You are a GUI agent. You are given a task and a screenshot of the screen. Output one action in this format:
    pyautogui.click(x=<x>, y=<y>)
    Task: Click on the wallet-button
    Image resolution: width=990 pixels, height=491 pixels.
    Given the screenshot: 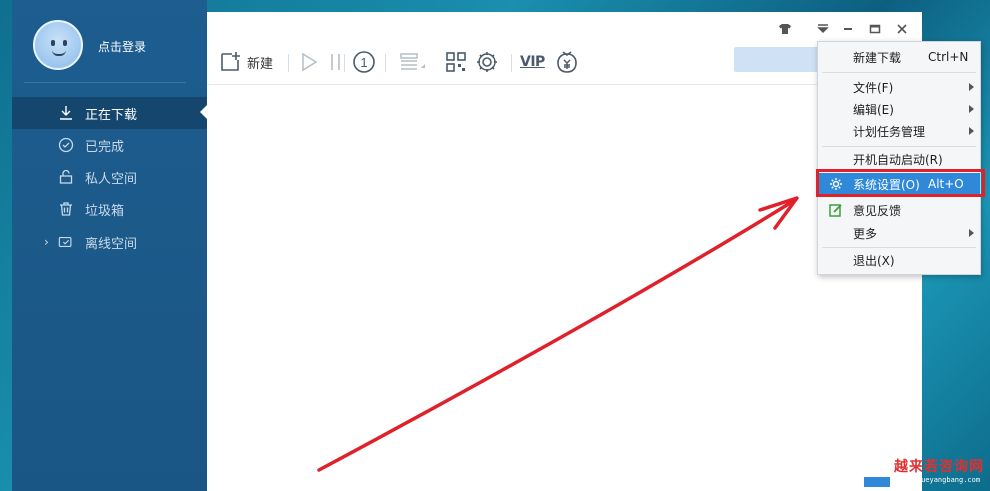 What is the action you would take?
    pyautogui.click(x=567, y=62)
    